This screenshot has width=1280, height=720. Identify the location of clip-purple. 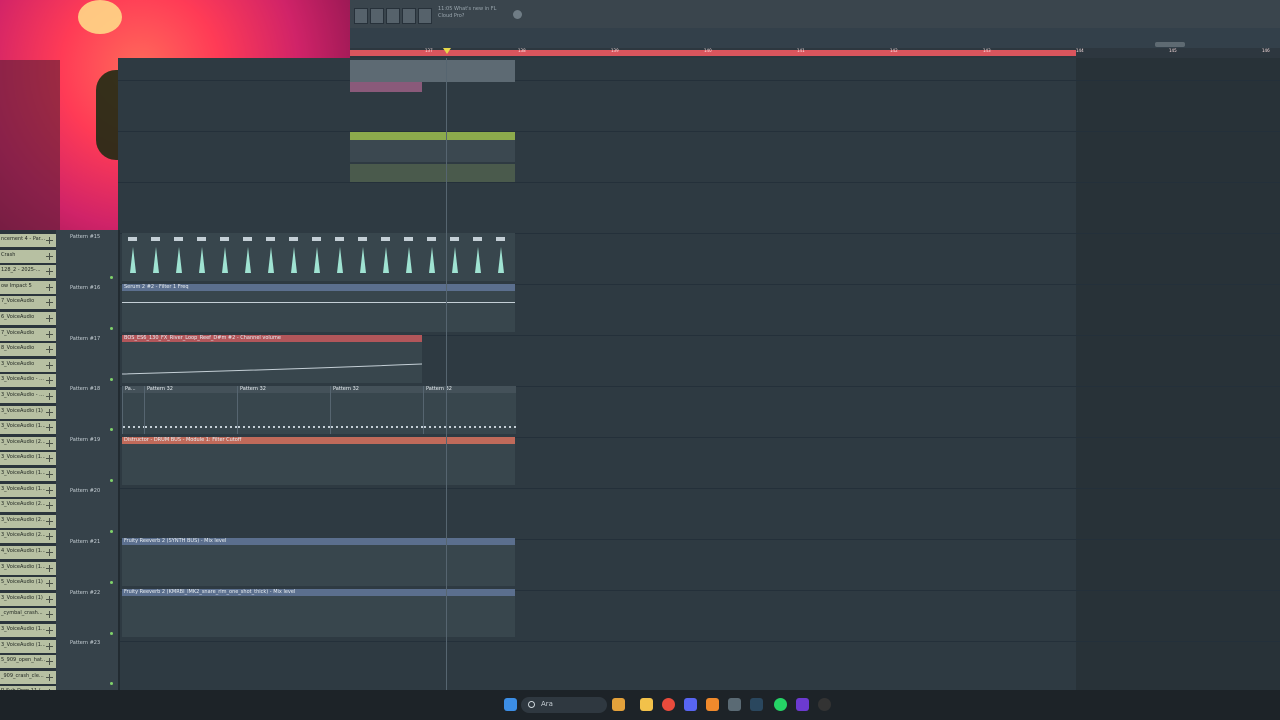
(386, 87).